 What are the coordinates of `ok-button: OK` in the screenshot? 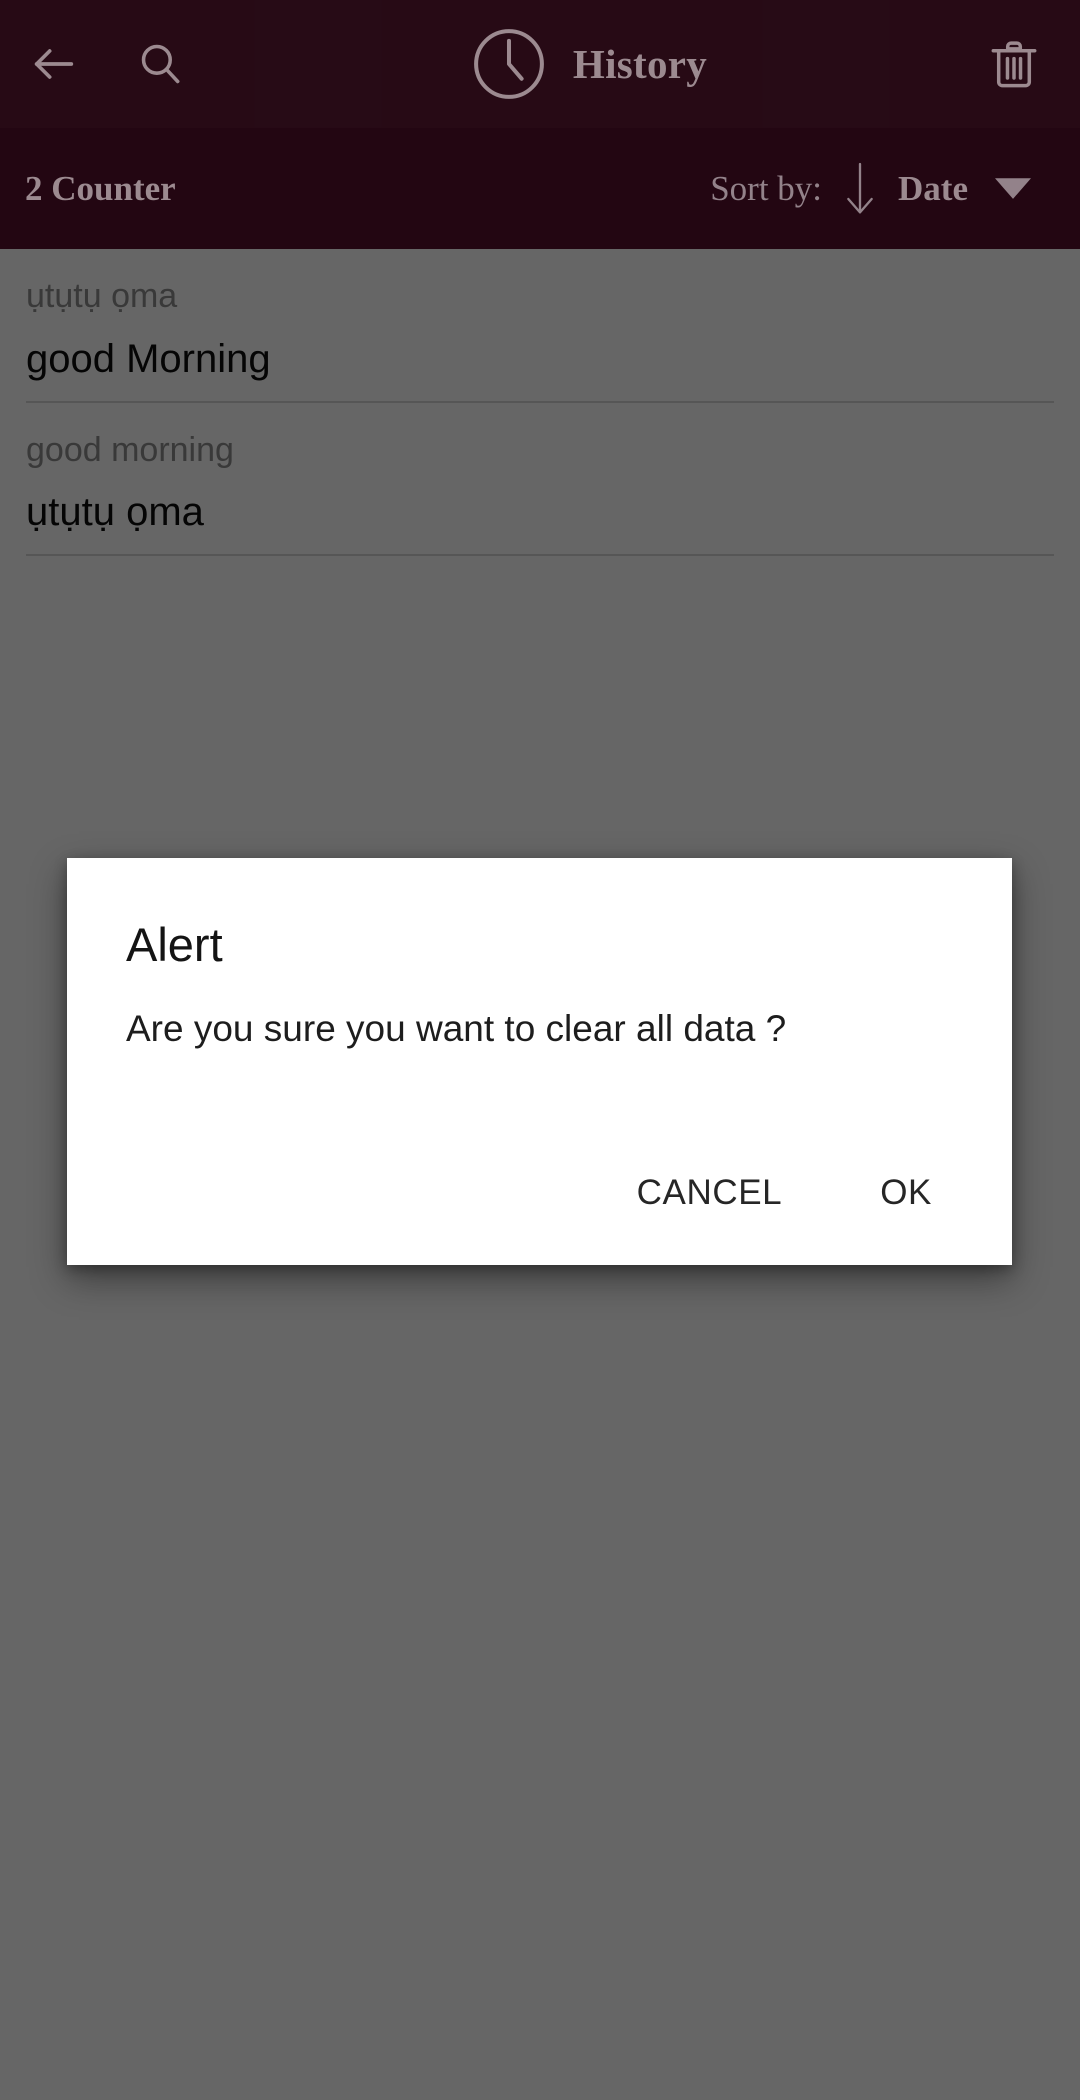 It's located at (906, 1193).